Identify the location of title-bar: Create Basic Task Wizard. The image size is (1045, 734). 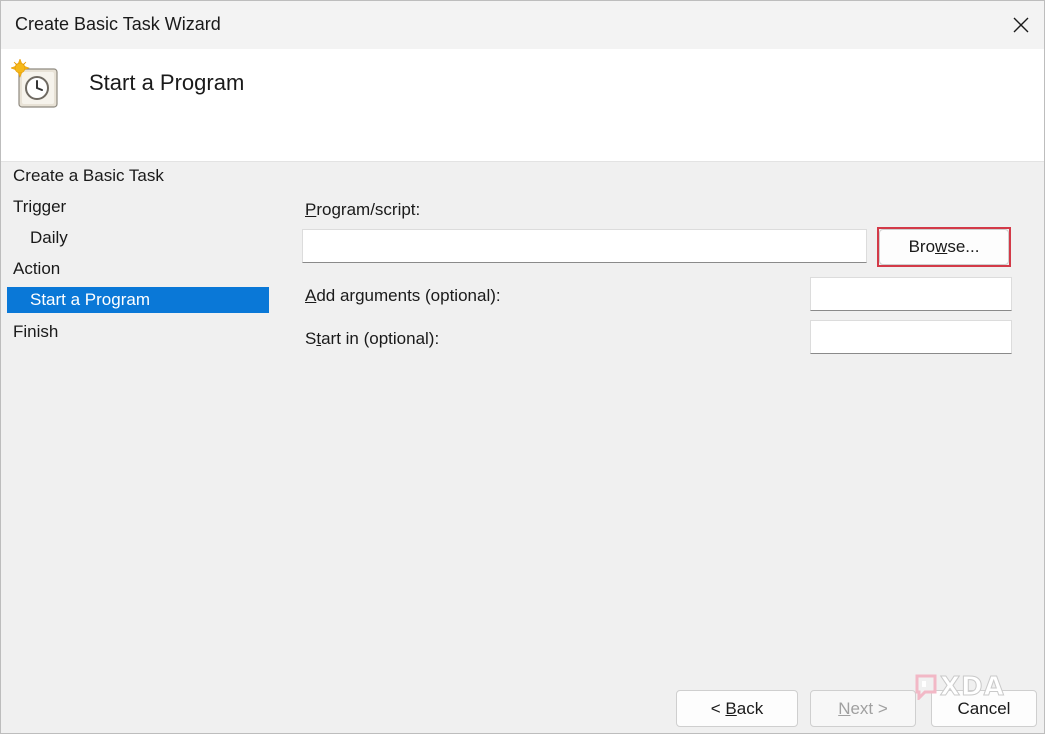
(522, 25).